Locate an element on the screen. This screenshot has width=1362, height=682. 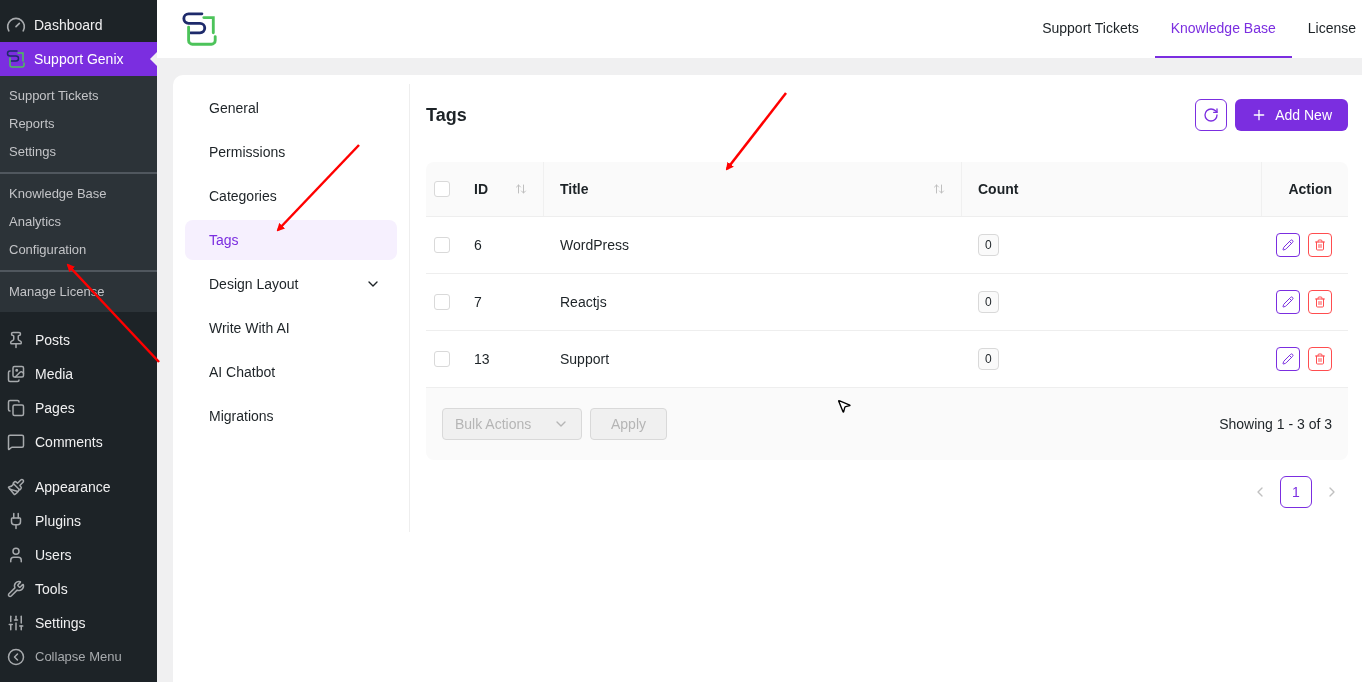
collapse-icon is located at coordinates (16, 657).